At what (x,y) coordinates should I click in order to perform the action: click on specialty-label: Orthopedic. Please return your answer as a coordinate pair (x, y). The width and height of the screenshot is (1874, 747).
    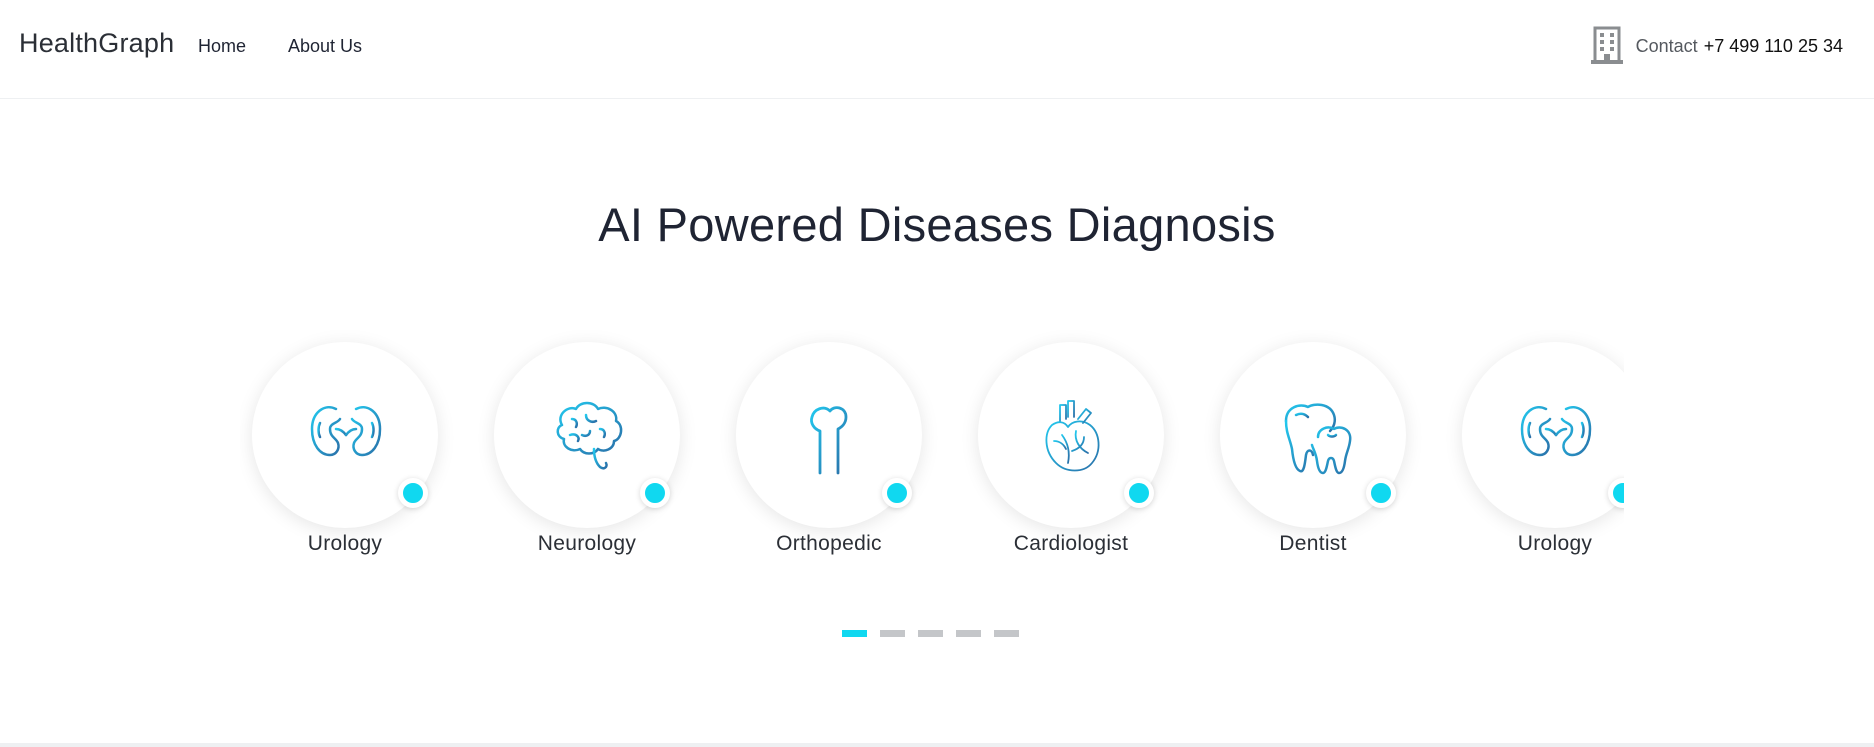
    Looking at the image, I should click on (829, 543).